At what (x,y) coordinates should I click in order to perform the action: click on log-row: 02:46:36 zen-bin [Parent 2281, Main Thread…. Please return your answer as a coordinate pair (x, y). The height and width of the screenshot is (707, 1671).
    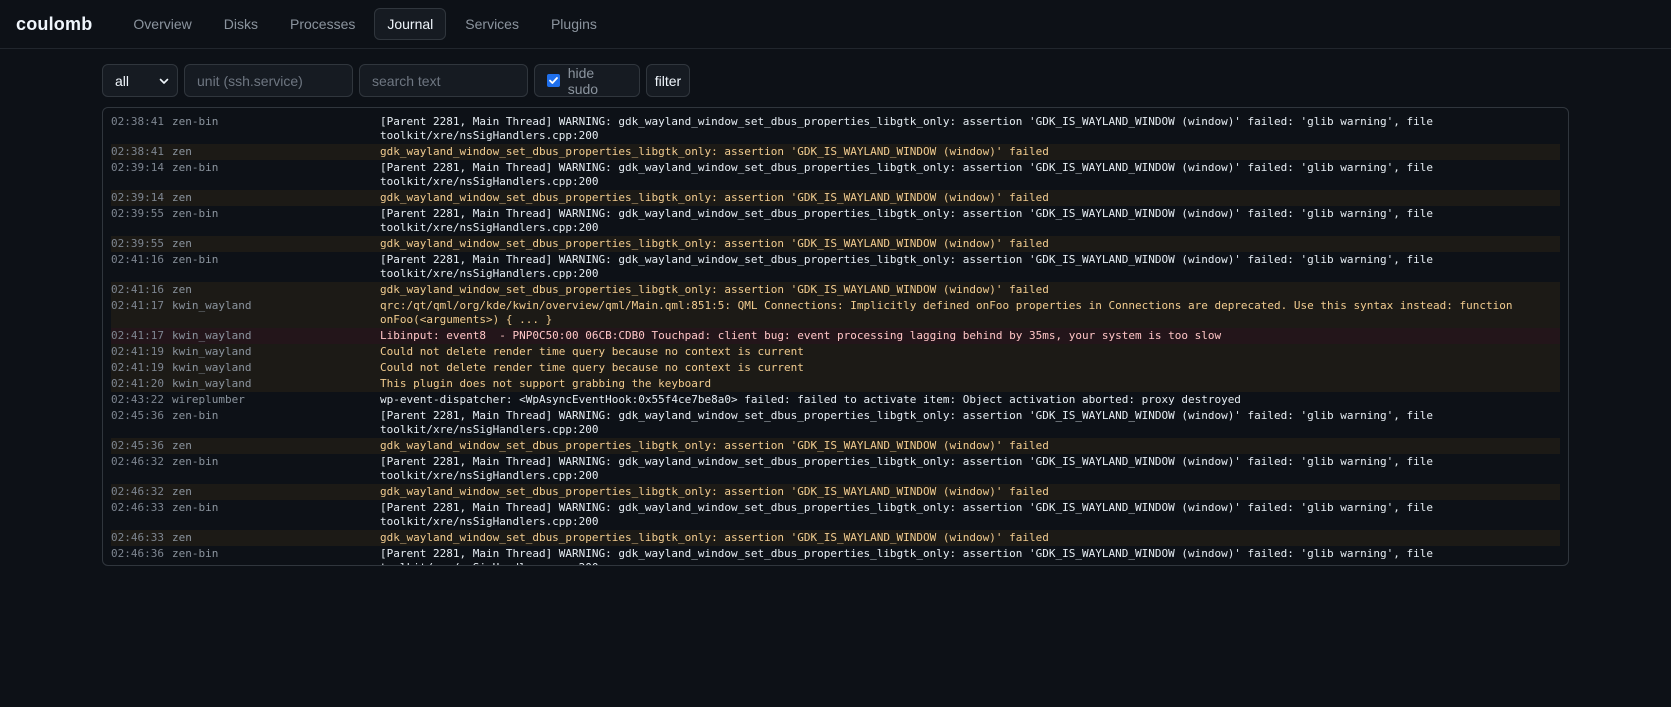
    Looking at the image, I should click on (835, 555).